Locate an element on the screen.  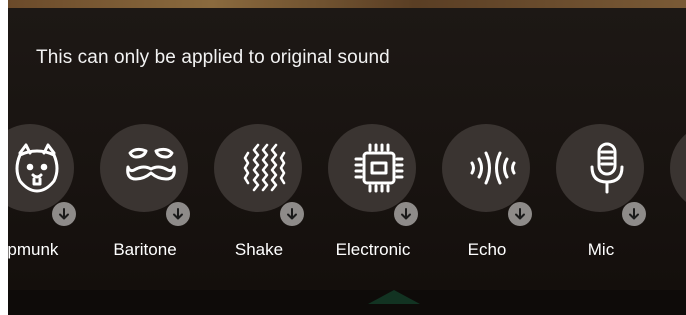
mustache-icon is located at coordinates (151, 164).